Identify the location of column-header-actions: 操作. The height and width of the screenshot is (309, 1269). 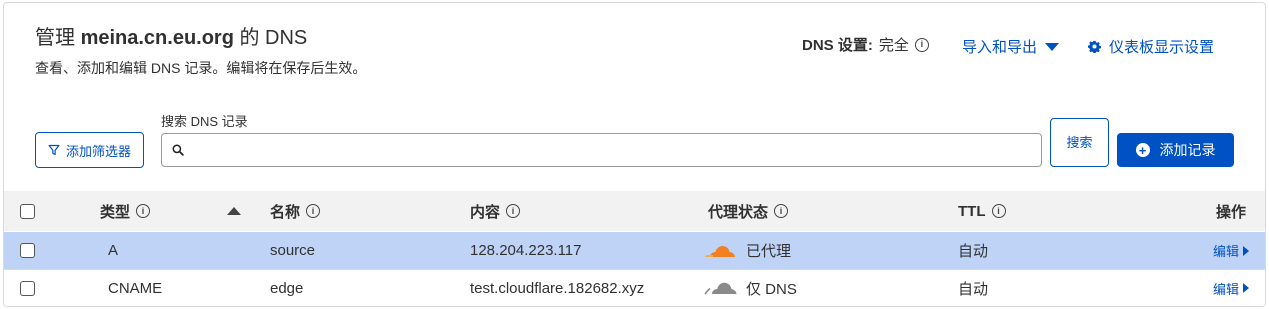
(1231, 211).